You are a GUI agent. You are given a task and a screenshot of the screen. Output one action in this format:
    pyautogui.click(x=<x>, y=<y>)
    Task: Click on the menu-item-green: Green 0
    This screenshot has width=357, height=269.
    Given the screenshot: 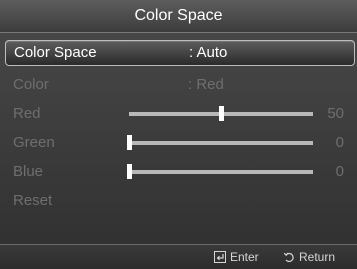 What is the action you would take?
    pyautogui.click(x=185, y=142)
    